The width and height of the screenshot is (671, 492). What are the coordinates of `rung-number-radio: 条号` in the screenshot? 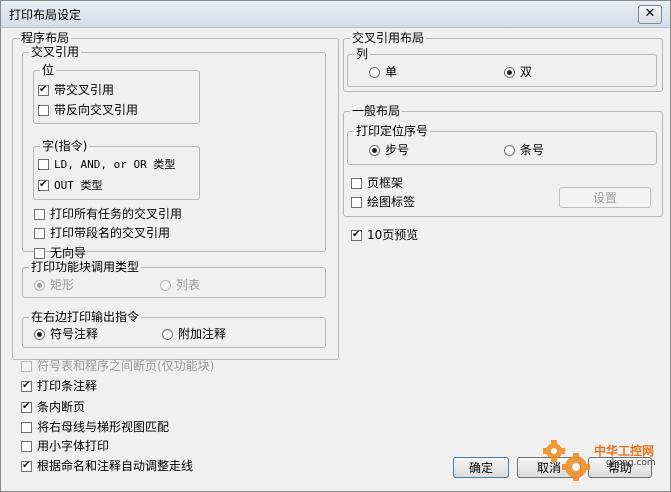 It's located at (524, 150).